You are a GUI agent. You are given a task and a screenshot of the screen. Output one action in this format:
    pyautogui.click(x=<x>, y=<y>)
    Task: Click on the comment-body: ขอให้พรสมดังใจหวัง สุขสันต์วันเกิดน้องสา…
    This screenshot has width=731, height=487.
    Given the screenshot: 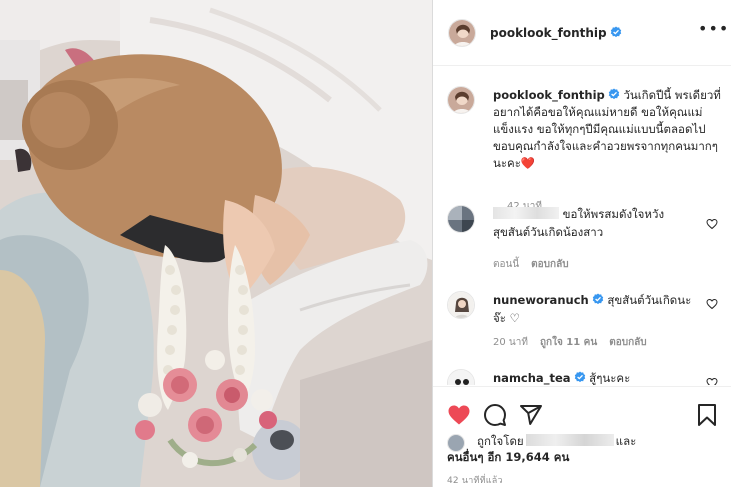 What is the action you would take?
    pyautogui.click(x=593, y=223)
    